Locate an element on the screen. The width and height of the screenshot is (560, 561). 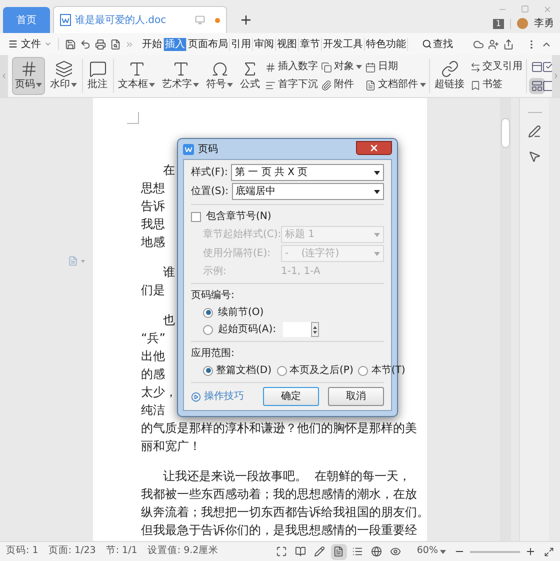
document-line: 的气质是那样的淳朴和谦逊？他们的胸怀是那样的美 is located at coordinates (279, 428).